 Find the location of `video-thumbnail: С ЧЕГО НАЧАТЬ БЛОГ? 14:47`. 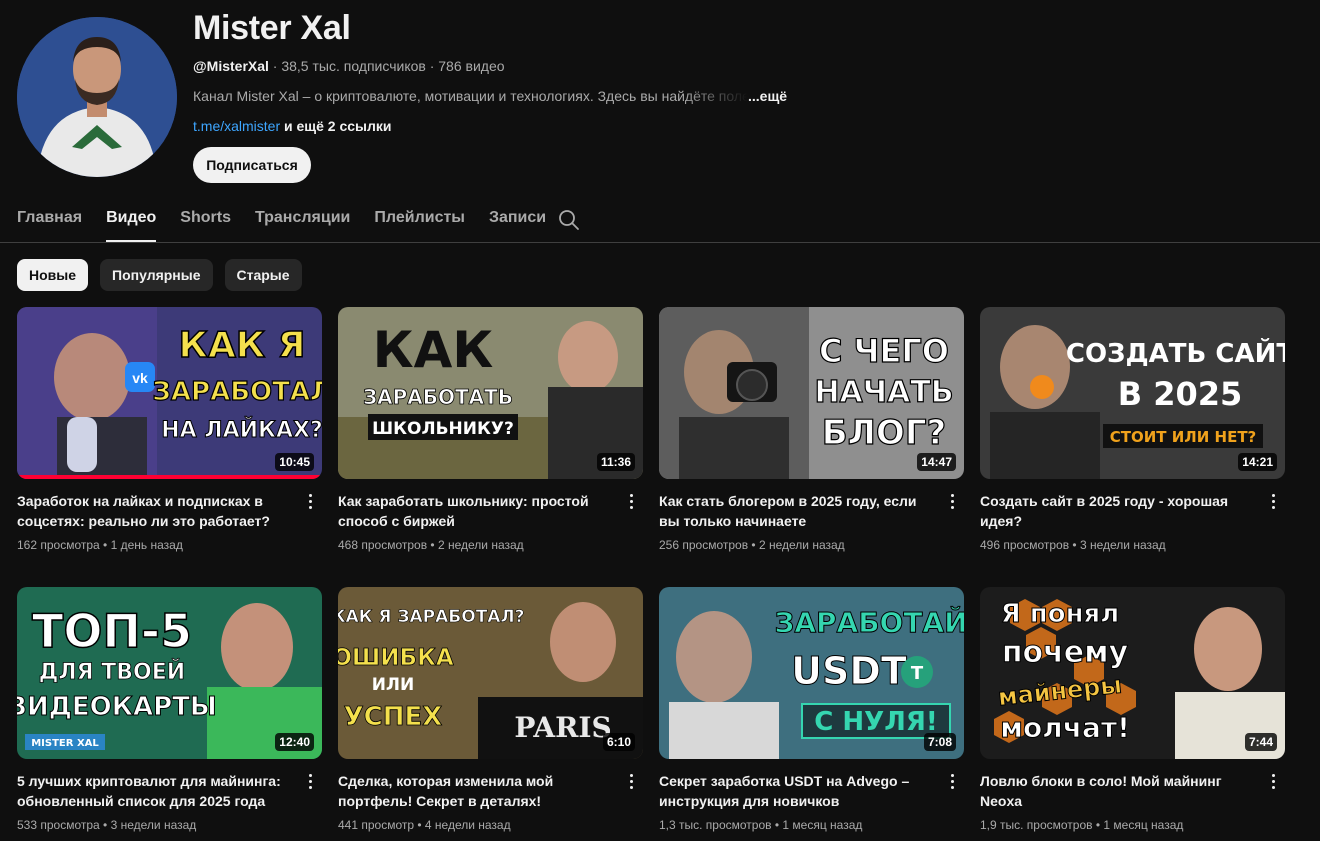

video-thumbnail: С ЧЕГО НАЧАТЬ БЛОГ? 14:47 is located at coordinates (811, 393).